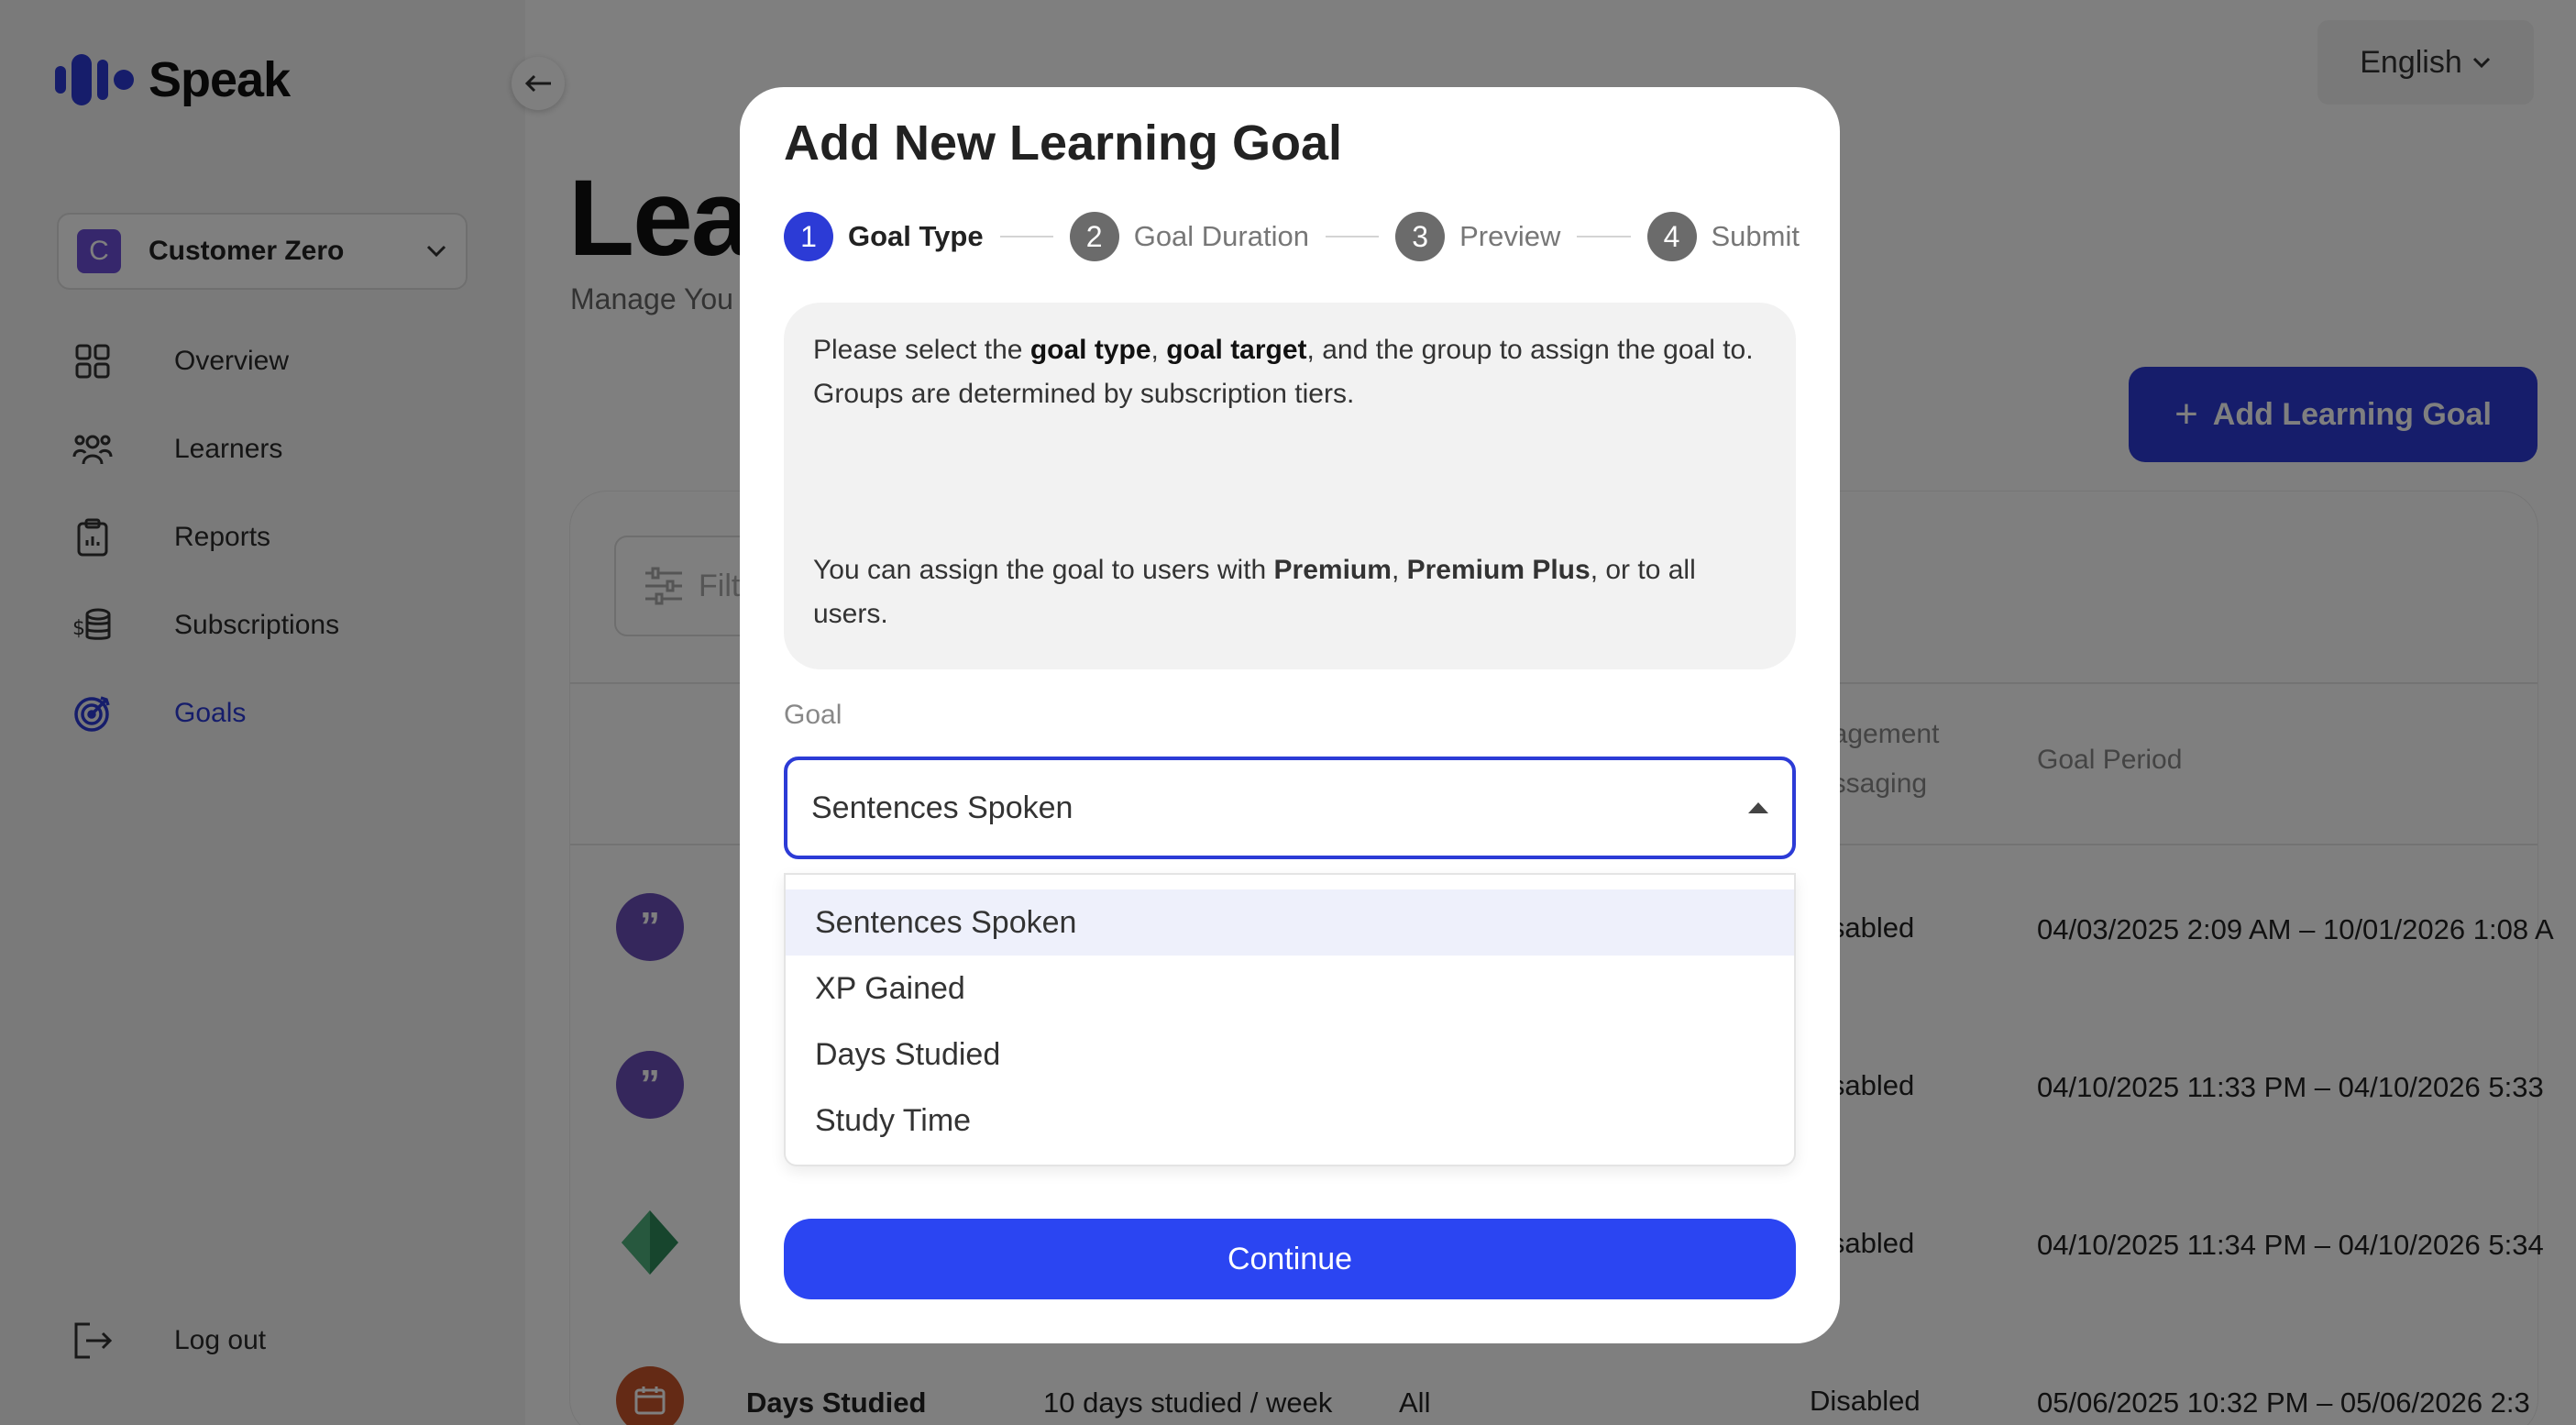  I want to click on step-goal-duration: 2 Goal Duration, so click(1189, 236).